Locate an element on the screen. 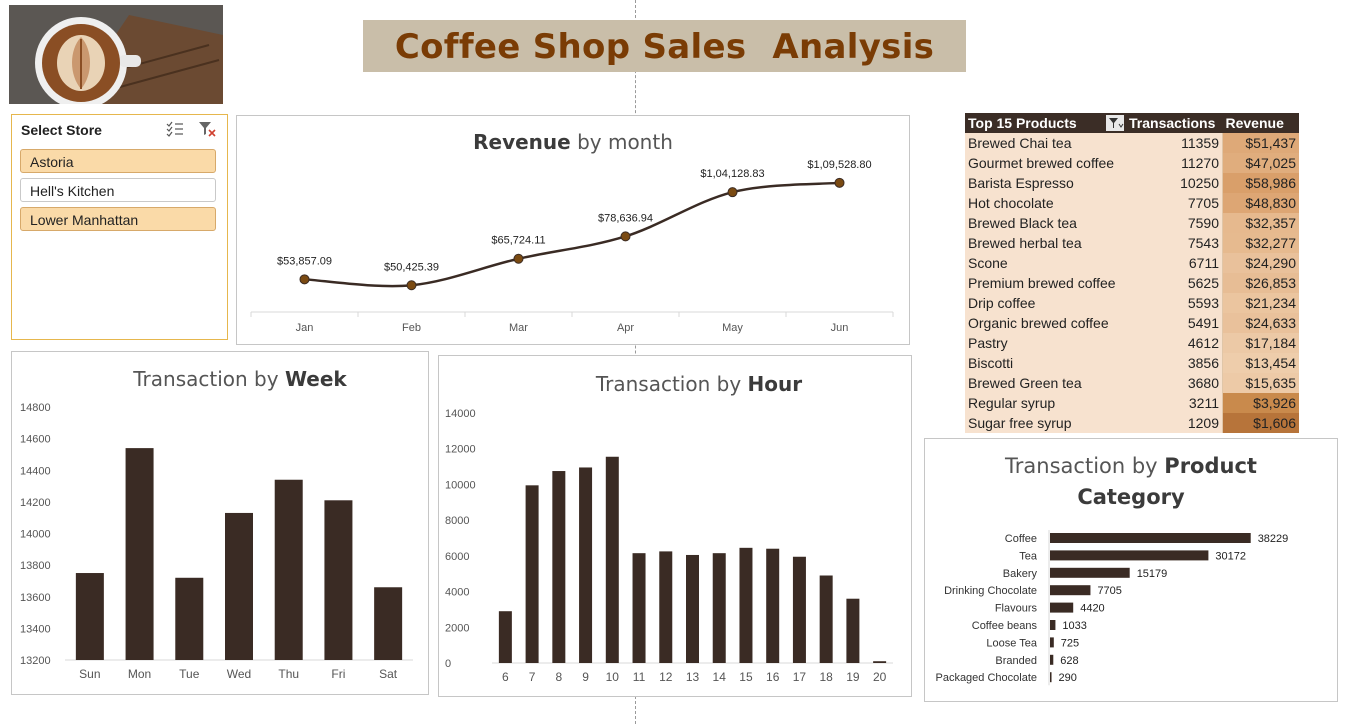 The height and width of the screenshot is (724, 1360). product-name: Brewed Green tea is located at coordinates (1045, 383).